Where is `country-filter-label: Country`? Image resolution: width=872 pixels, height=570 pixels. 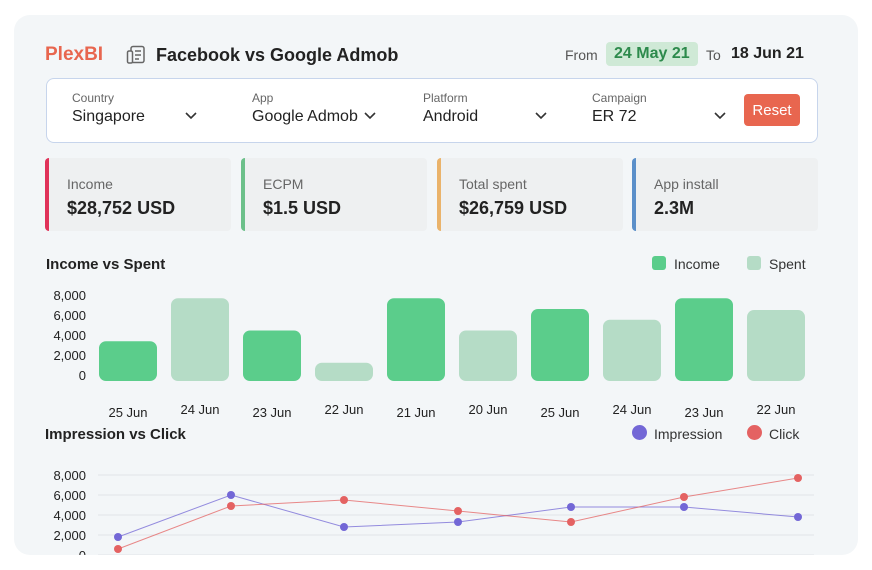
country-filter-label: Country is located at coordinates (93, 98).